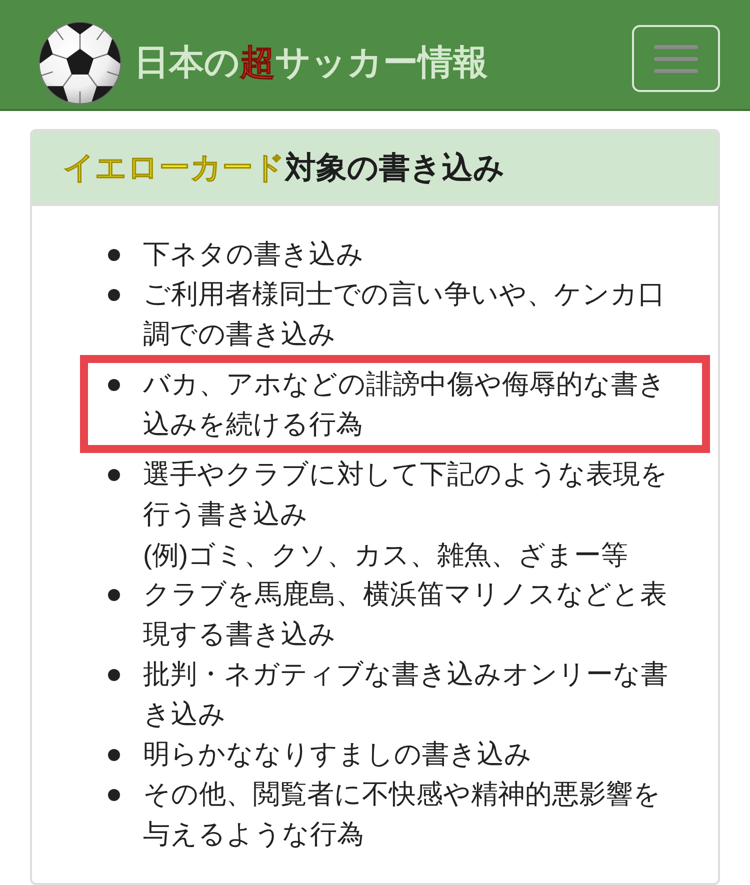 This screenshot has height=885, width=750. What do you see at coordinates (404, 315) in the screenshot?
I see `list-item-text: ご利用者様同士での言い争いや、ケンカ口調での書き込み` at bounding box center [404, 315].